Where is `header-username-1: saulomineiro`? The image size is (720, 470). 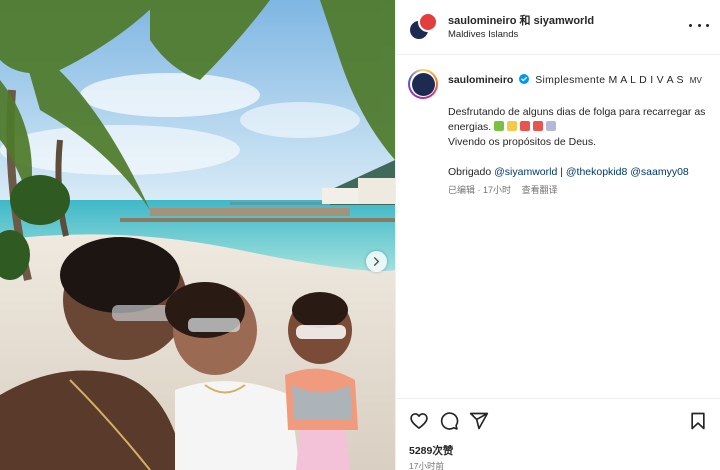 header-username-1: saulomineiro is located at coordinates (482, 21).